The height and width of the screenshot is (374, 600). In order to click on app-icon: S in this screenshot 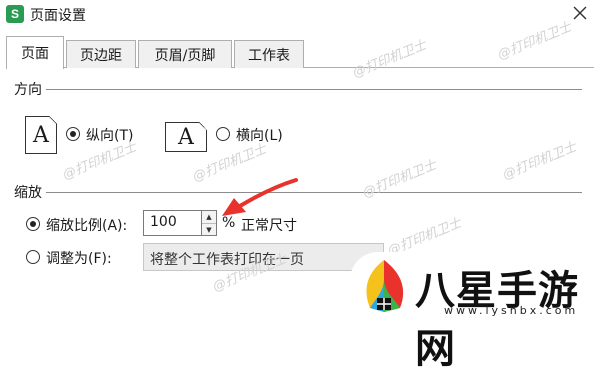, I will do `click(15, 14)`.